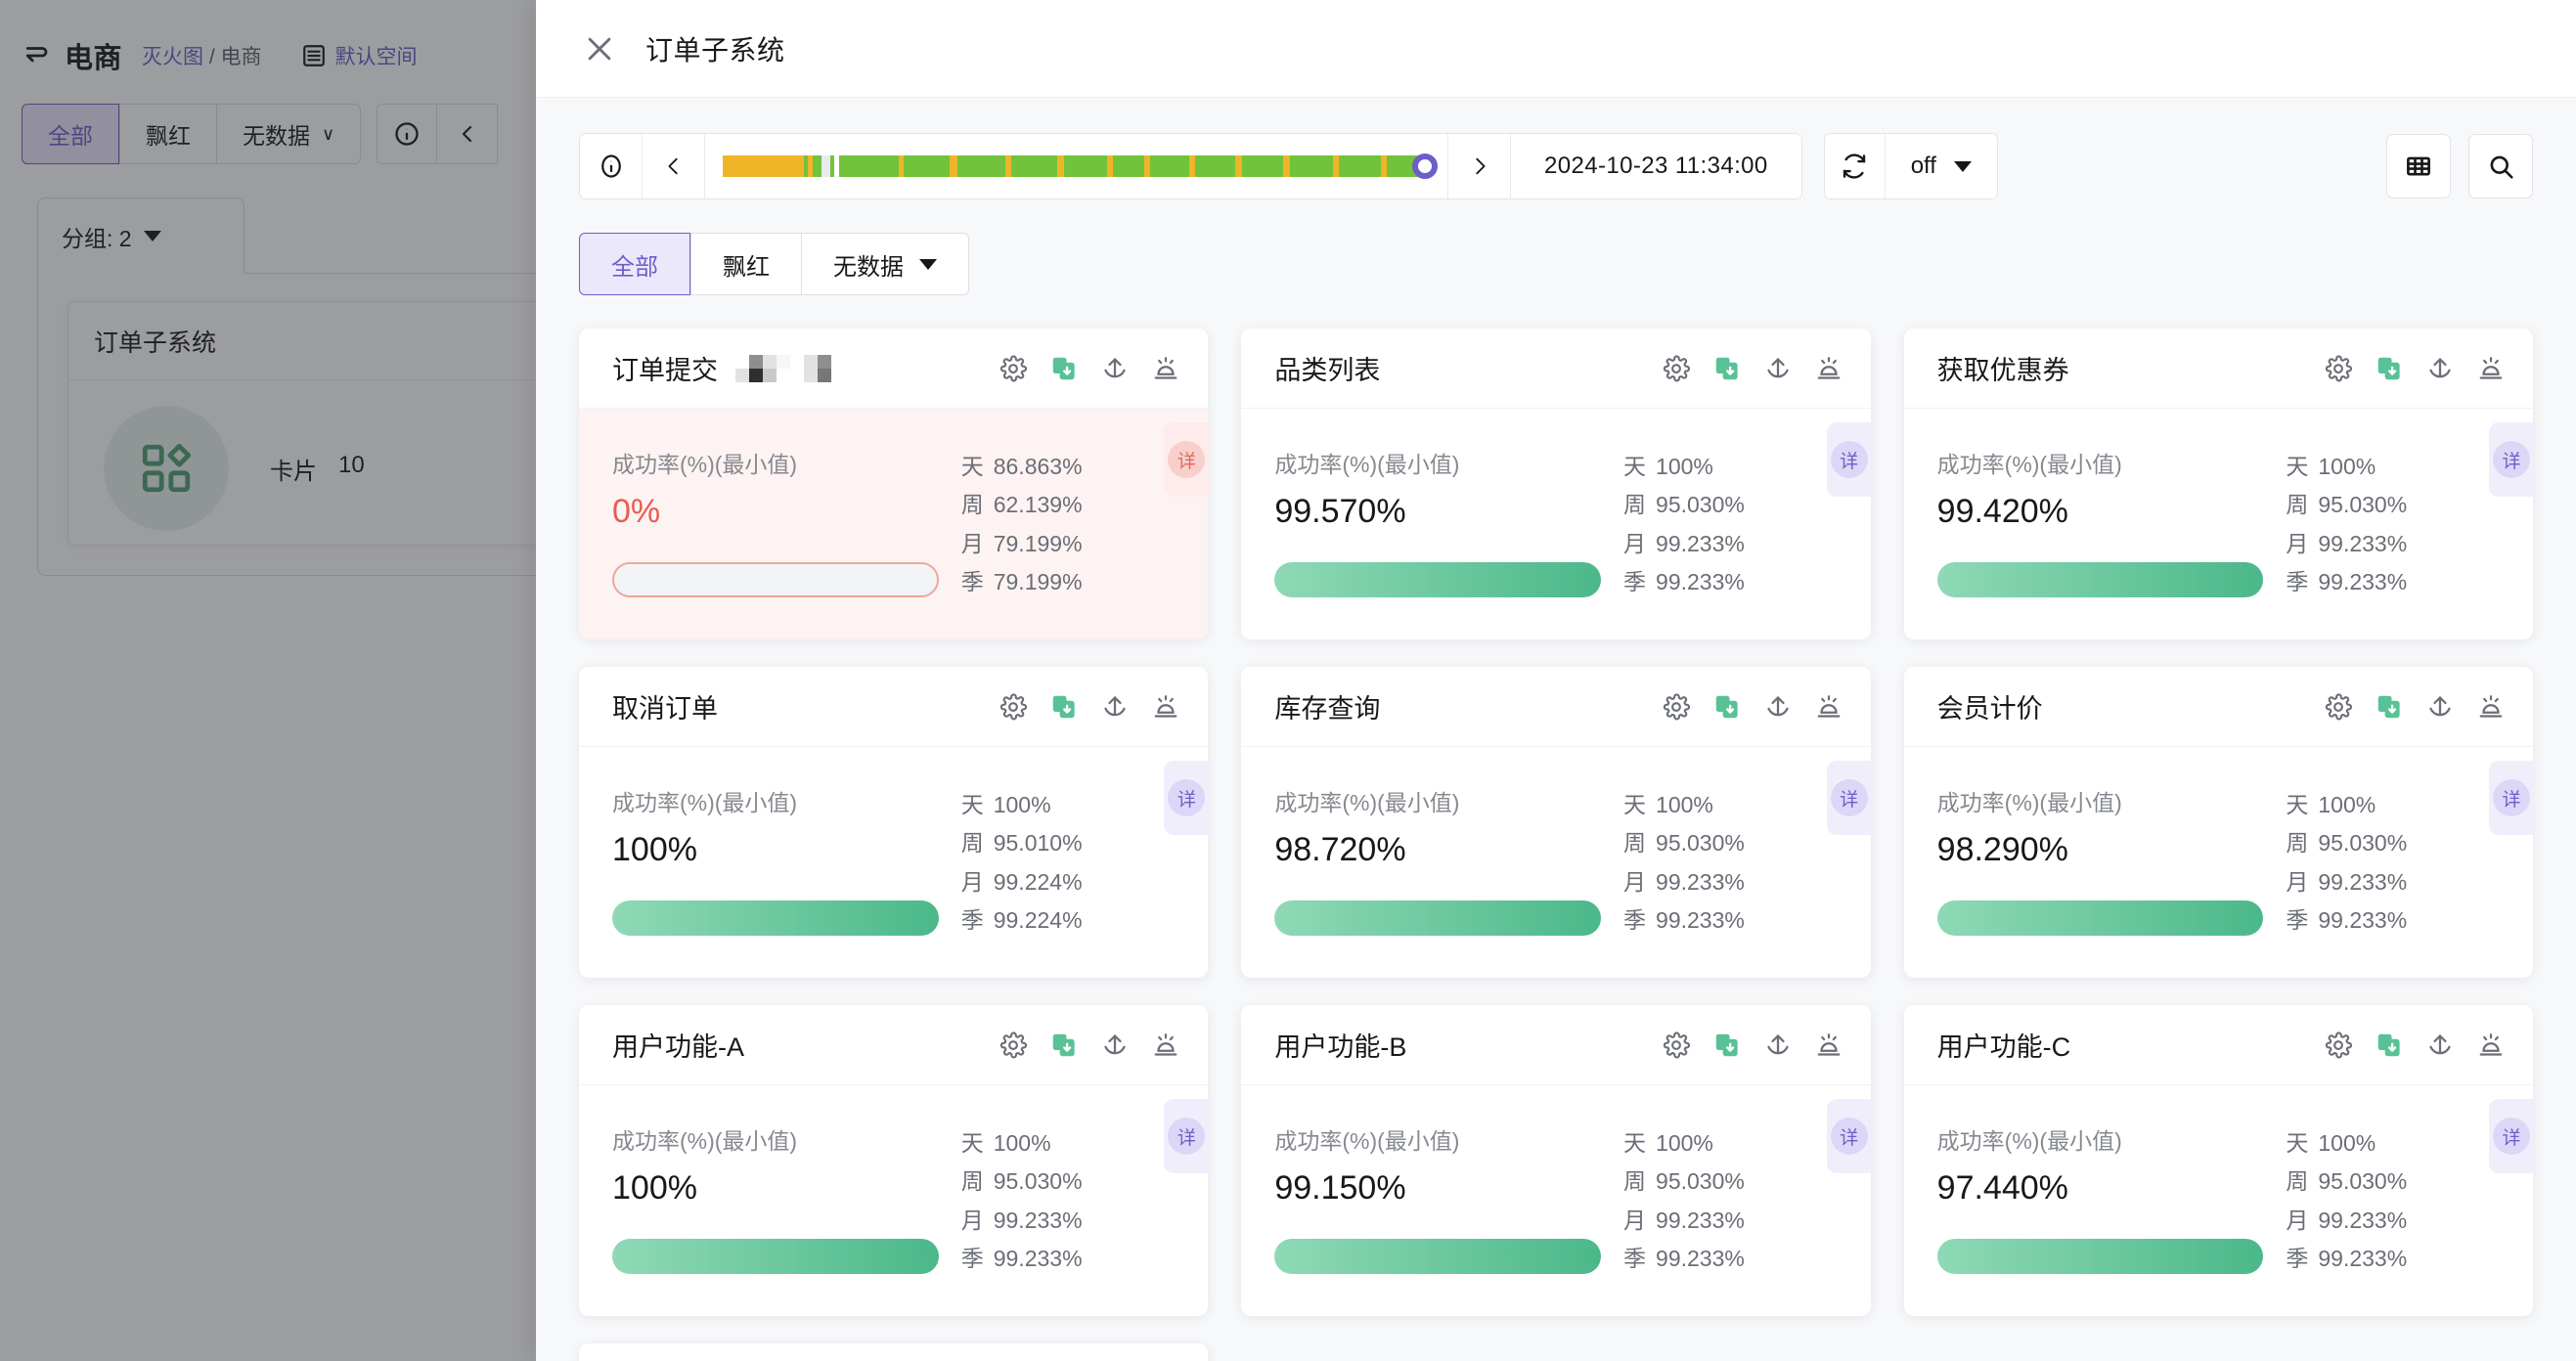 This screenshot has height=1361, width=2576. What do you see at coordinates (1700, 1258) in the screenshot?
I see `metric-period-value: 99.233%` at bounding box center [1700, 1258].